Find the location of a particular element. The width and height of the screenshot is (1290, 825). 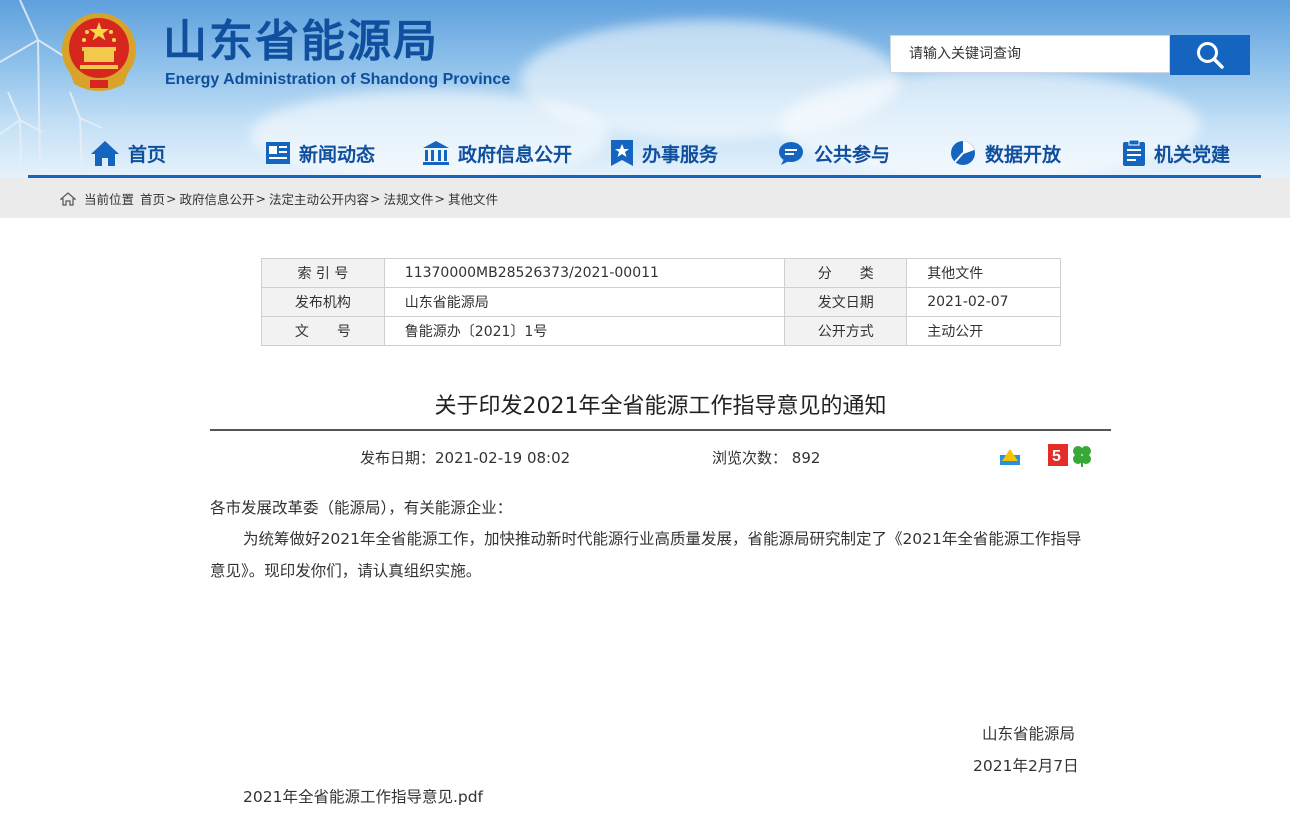

publisher-value: 山东省能源局 is located at coordinates (584, 302).